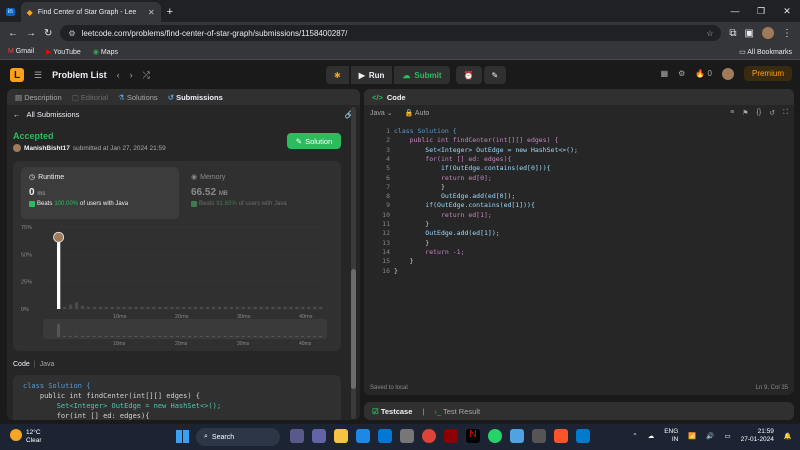  Describe the element at coordinates (583, 436) in the screenshot. I see `vscode-icon` at that location.